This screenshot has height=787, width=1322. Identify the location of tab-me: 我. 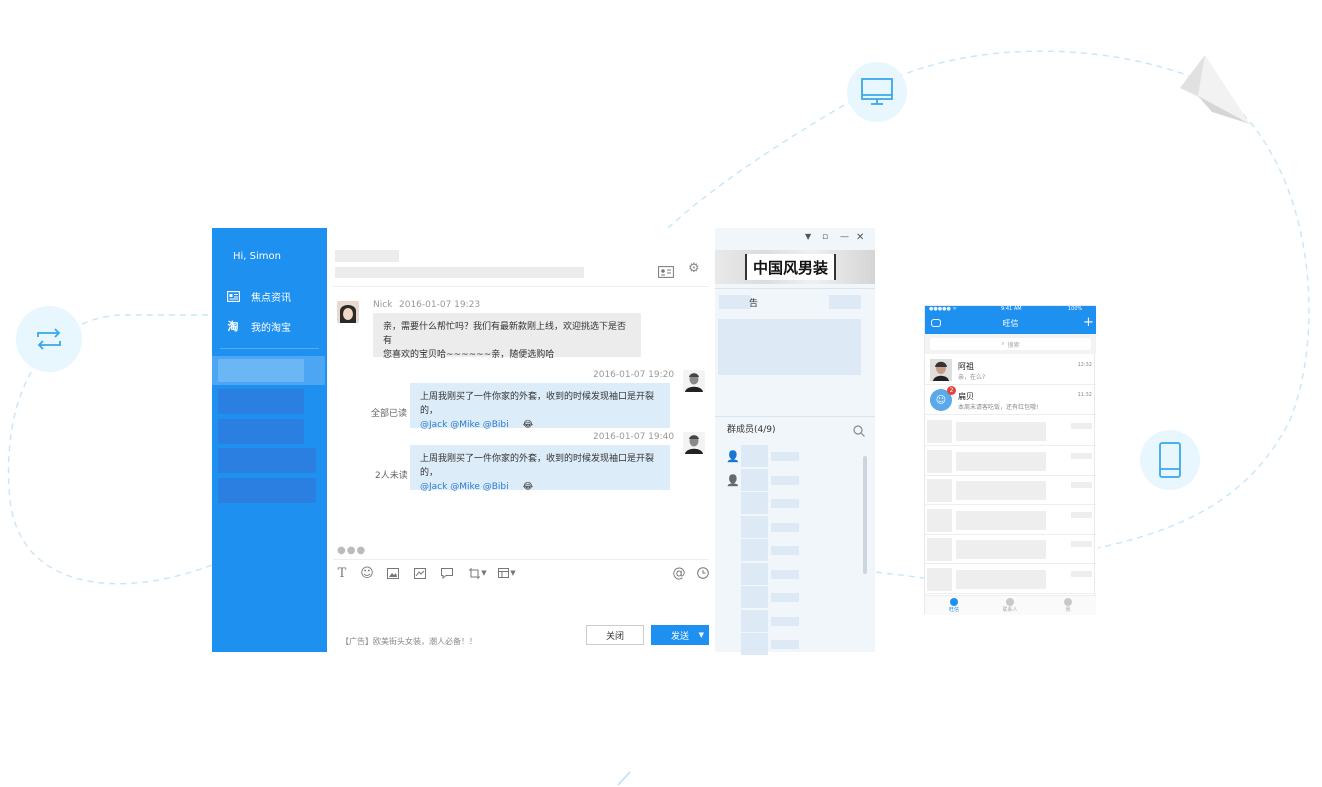
(1068, 605).